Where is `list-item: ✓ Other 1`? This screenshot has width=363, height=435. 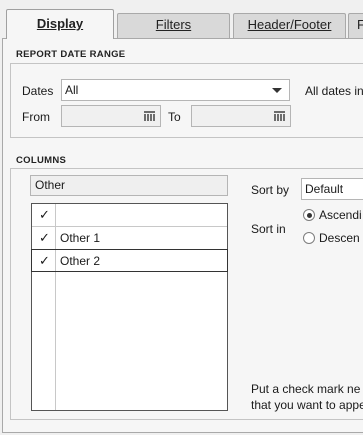 list-item: ✓ Other 1 is located at coordinates (129, 238).